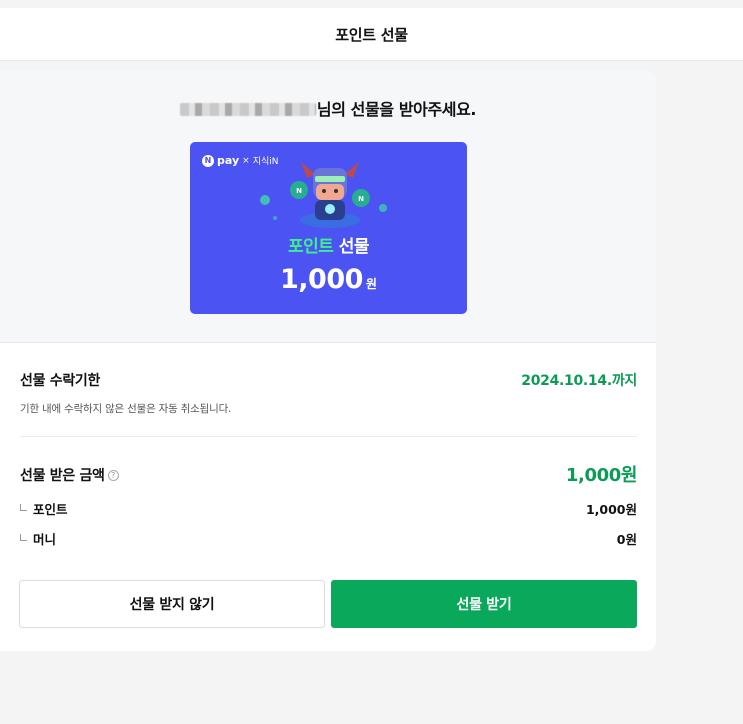  I want to click on received-amount-total: 1,000원, so click(601, 475).